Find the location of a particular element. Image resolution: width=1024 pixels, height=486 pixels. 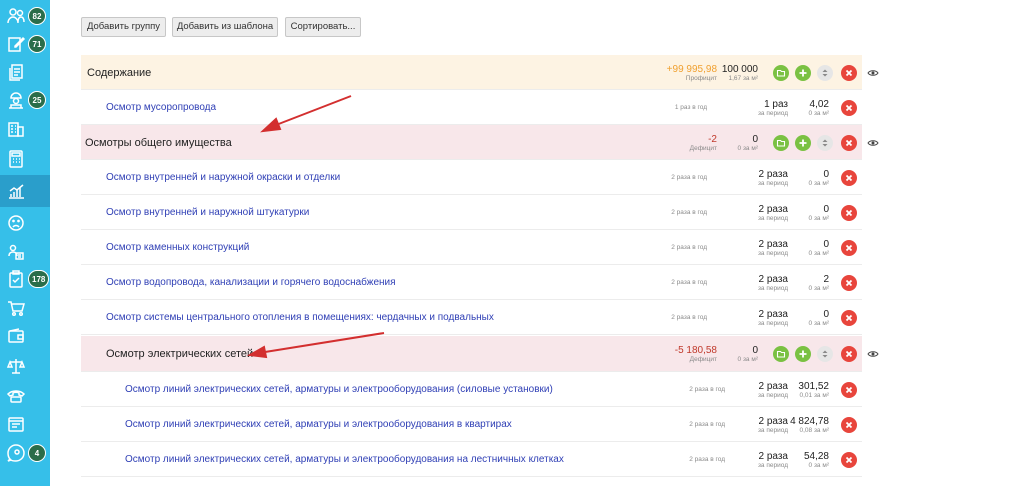

sidebar-badge: 82 is located at coordinates (37, 16).